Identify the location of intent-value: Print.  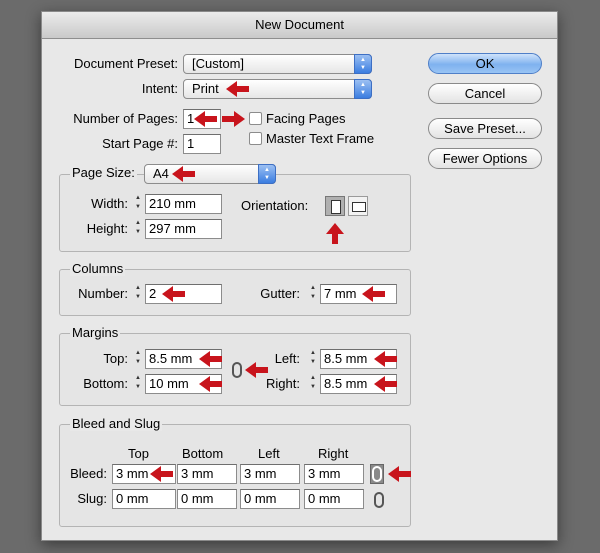
(205, 88).